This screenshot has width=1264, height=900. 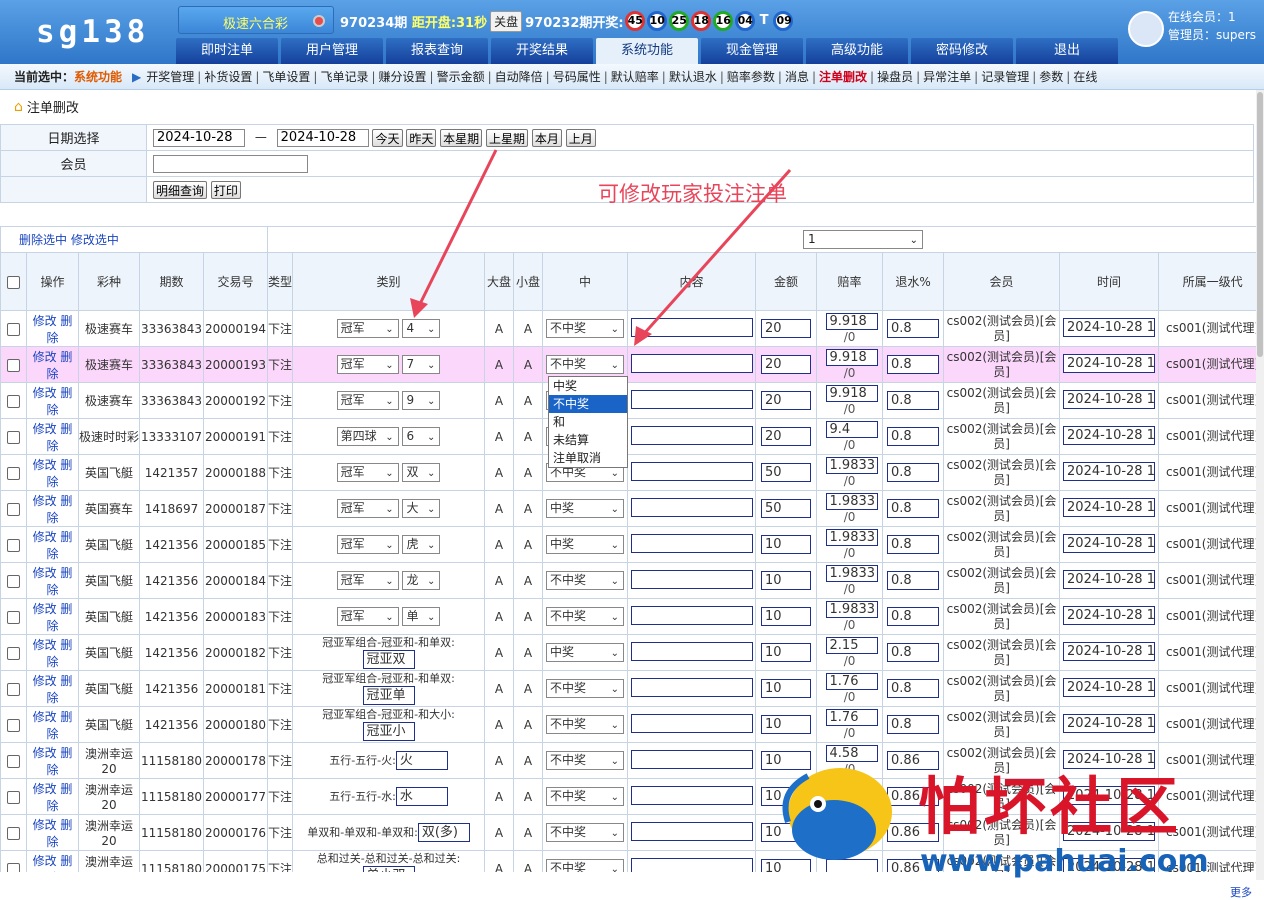 I want to click on subnav-link: 消息, so click(x=797, y=77).